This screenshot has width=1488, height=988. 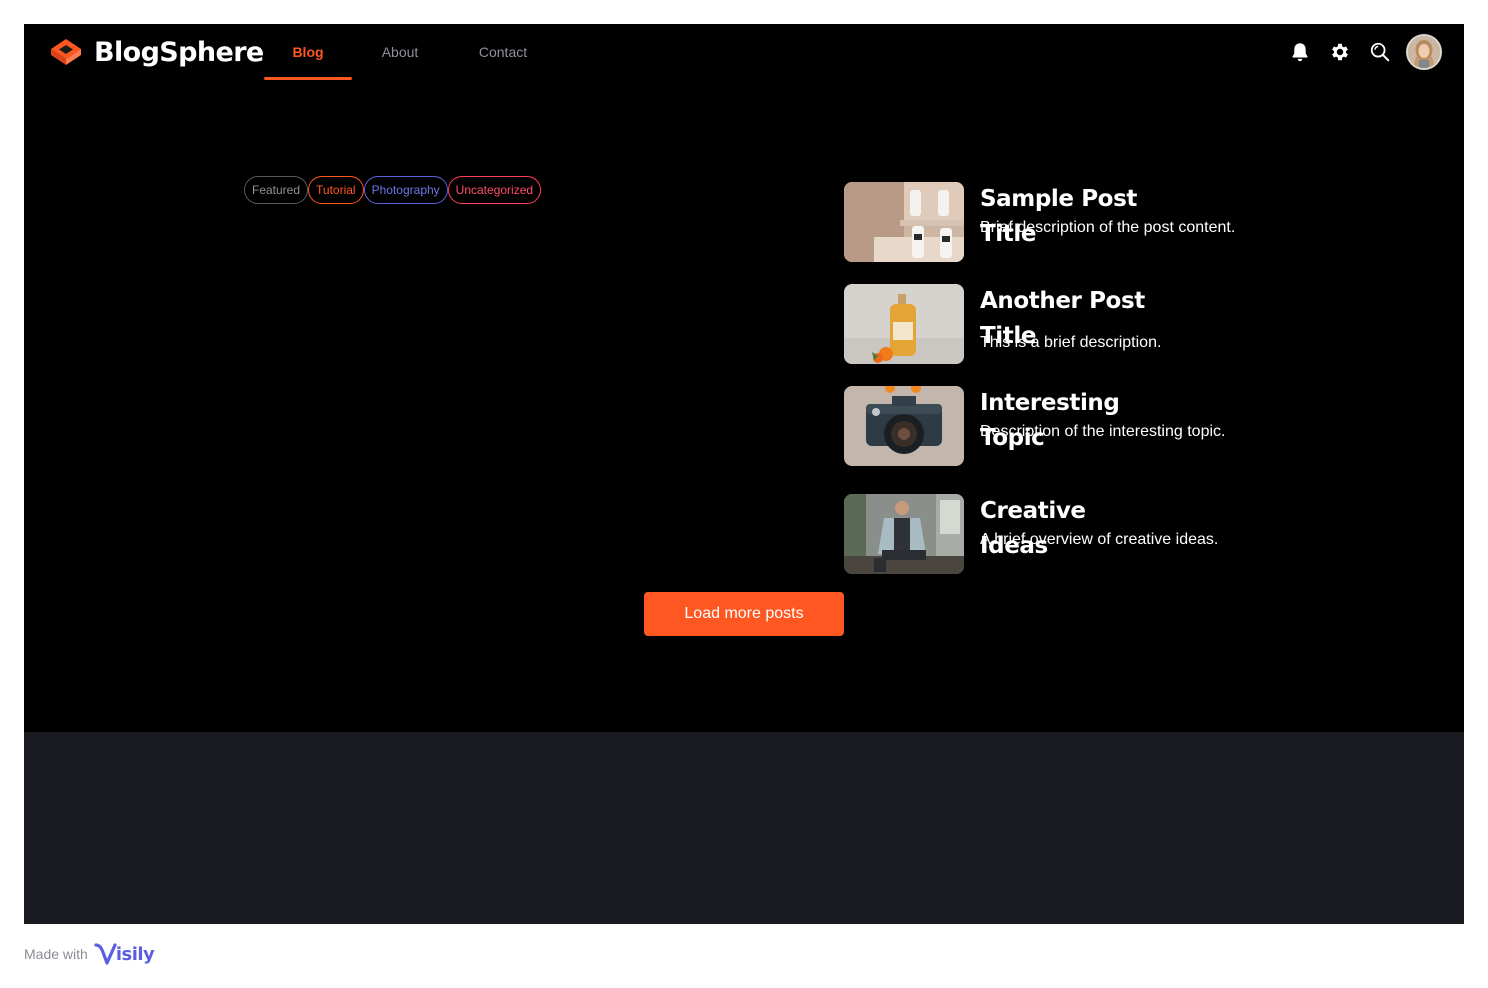 I want to click on load-more-button: Load more posts, so click(x=744, y=614).